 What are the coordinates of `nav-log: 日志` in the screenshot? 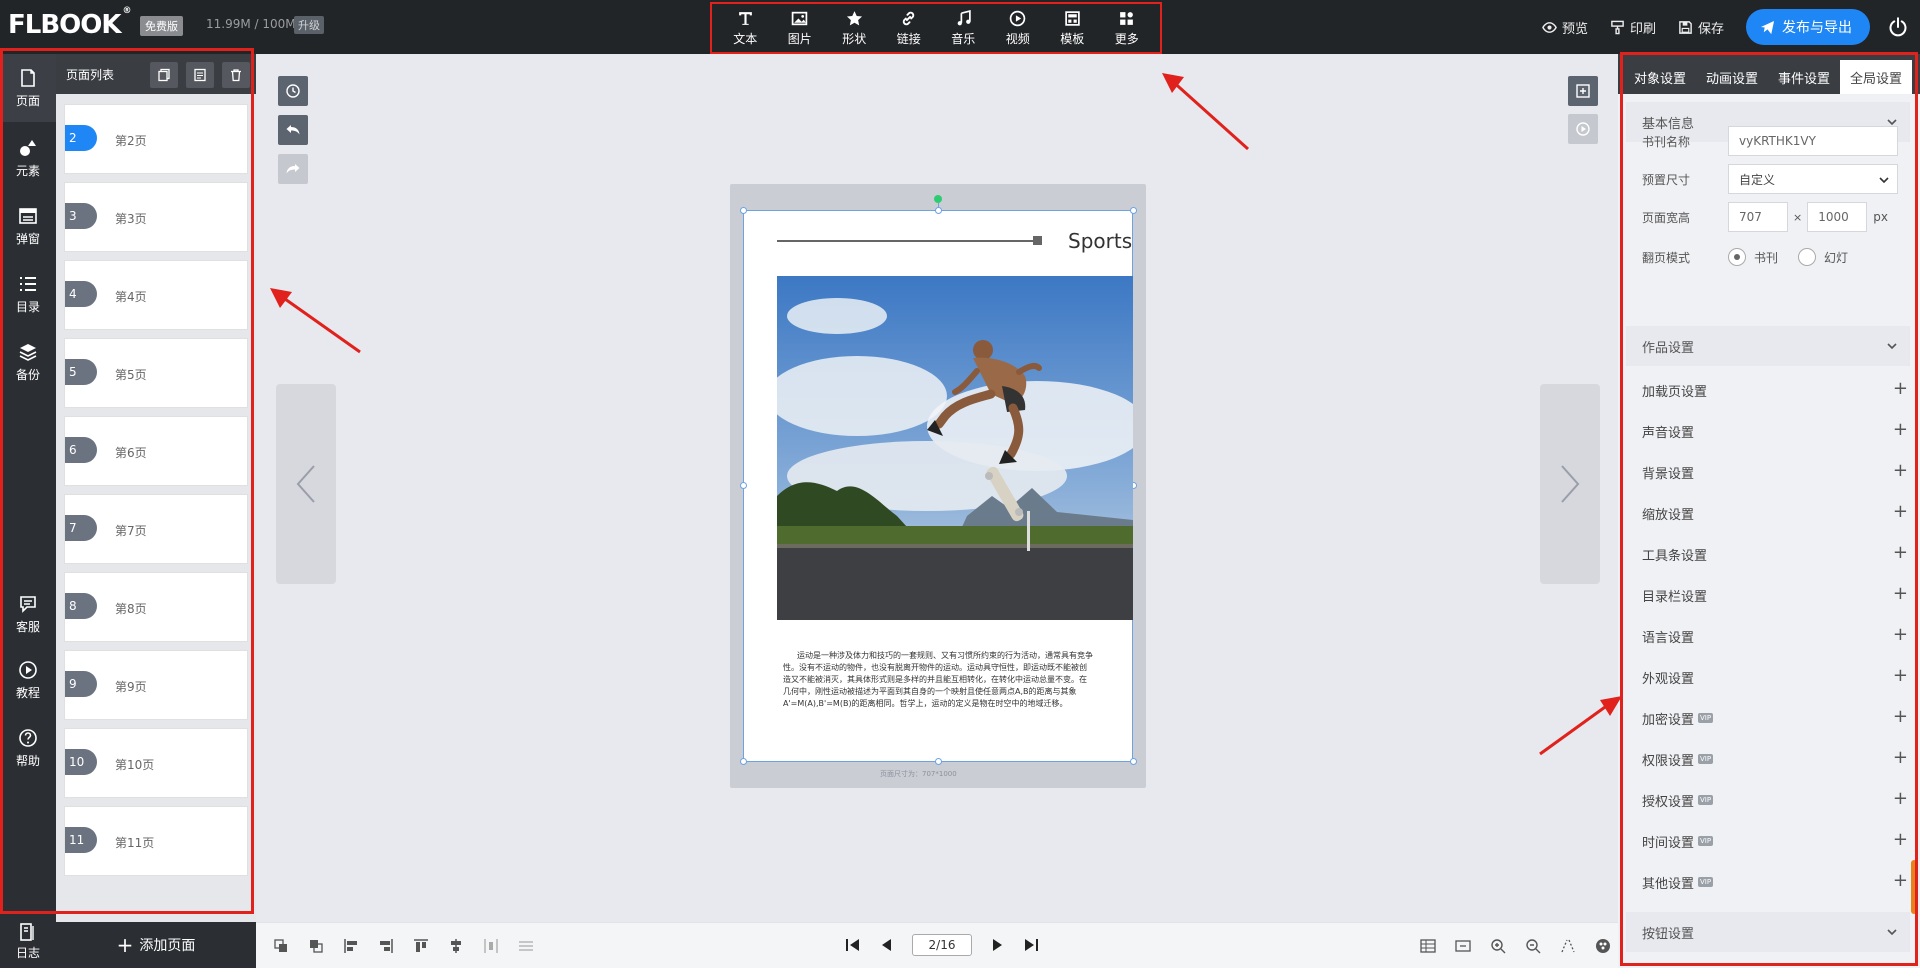 It's located at (28, 941).